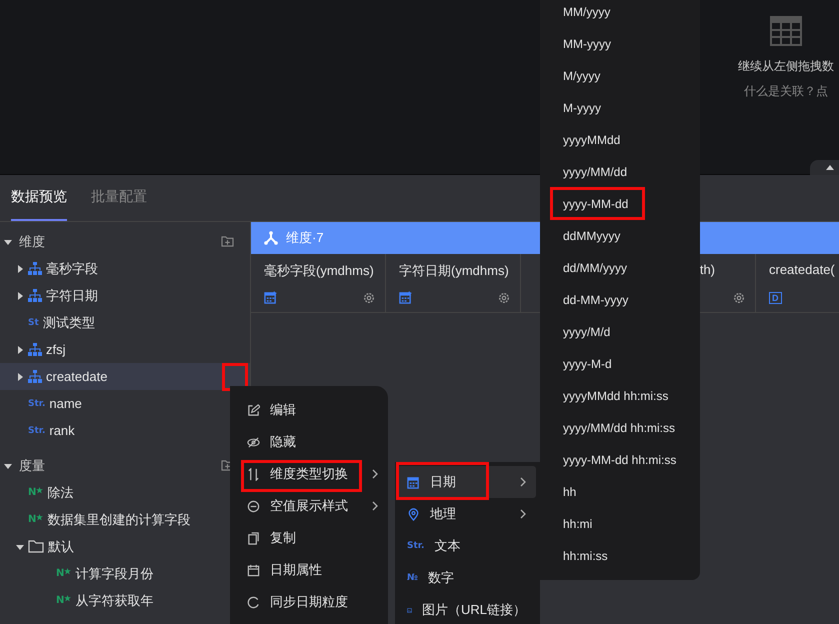  Describe the element at coordinates (620, 460) in the screenshot. I see `menu-item: yyyy-MM-dd hh:mi:ss` at that location.